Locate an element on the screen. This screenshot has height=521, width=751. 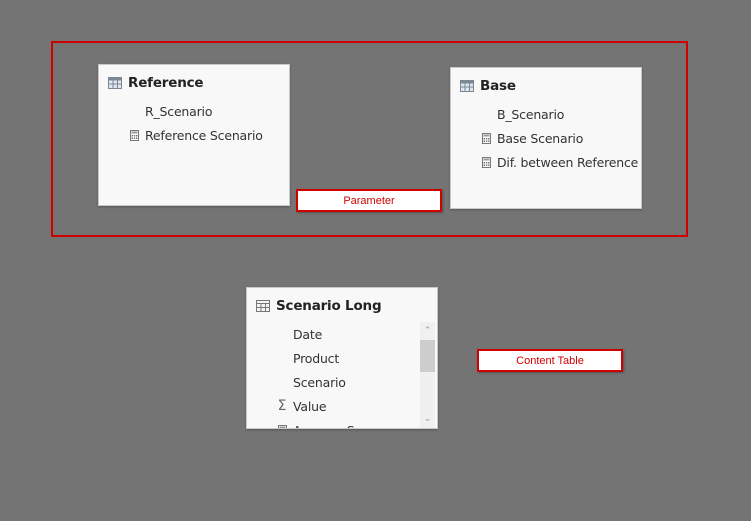
card-header: Reference is located at coordinates (156, 83).